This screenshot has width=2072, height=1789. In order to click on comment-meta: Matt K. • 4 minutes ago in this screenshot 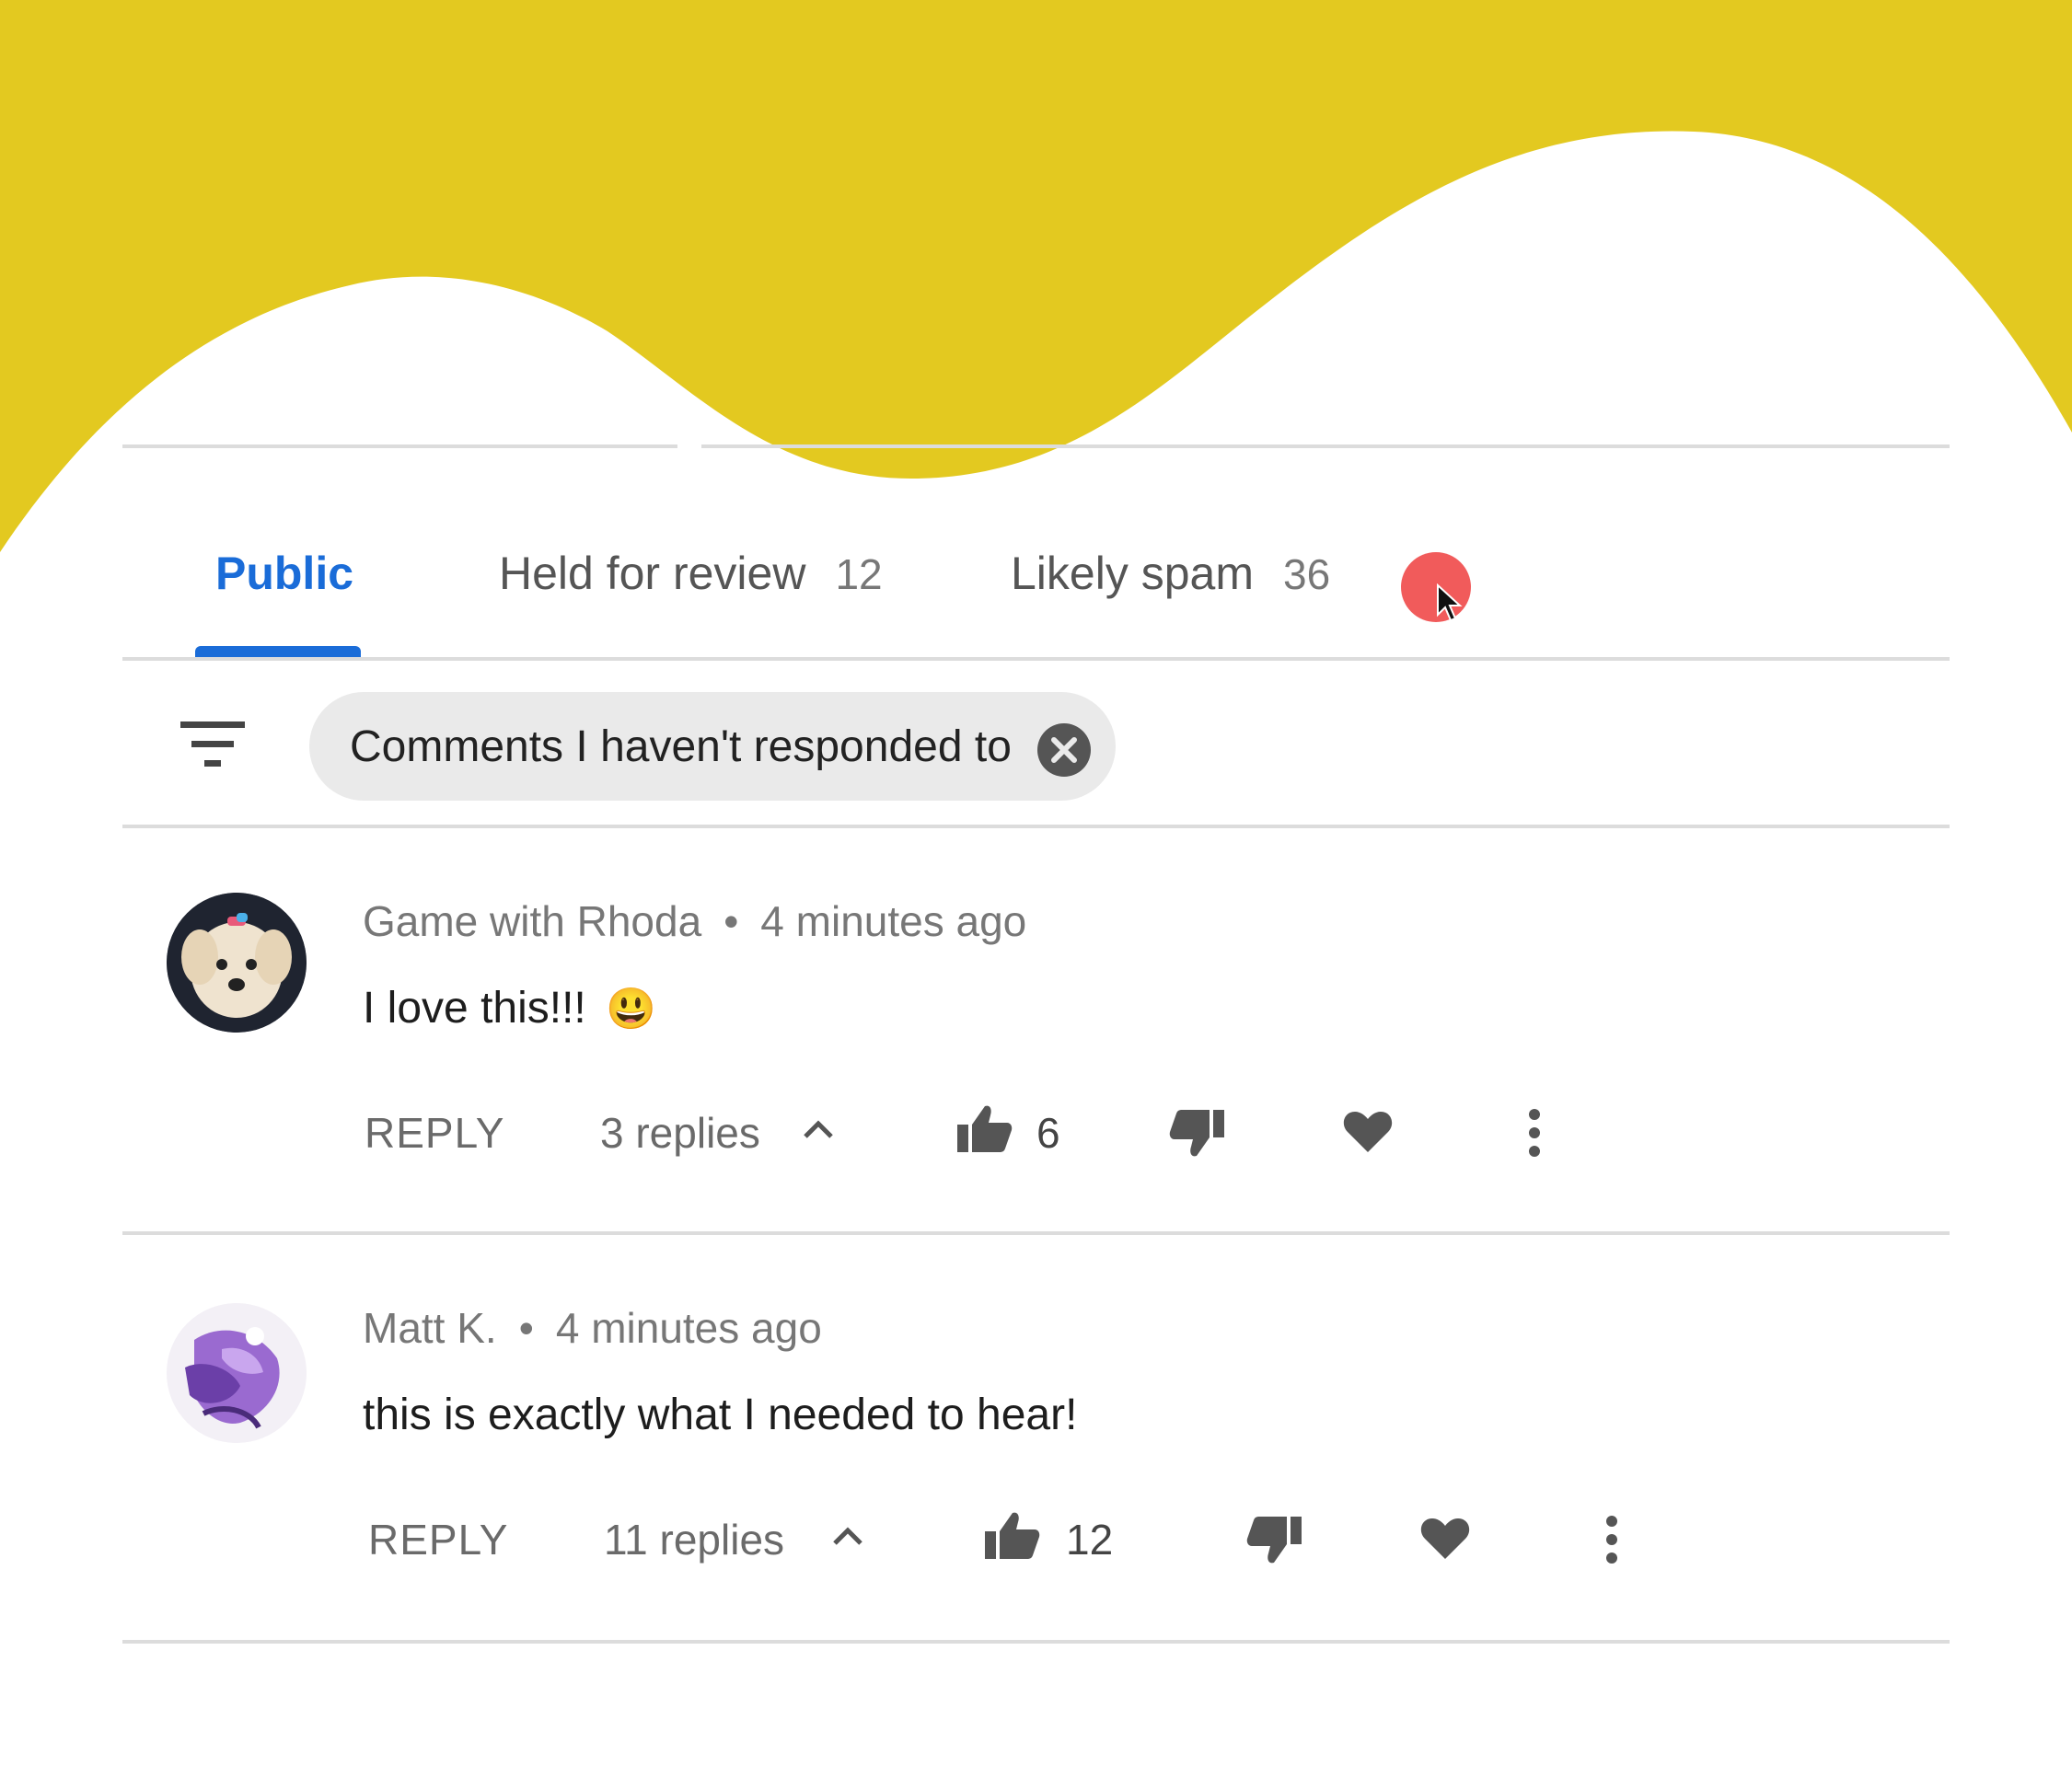, I will do `click(592, 1328)`.